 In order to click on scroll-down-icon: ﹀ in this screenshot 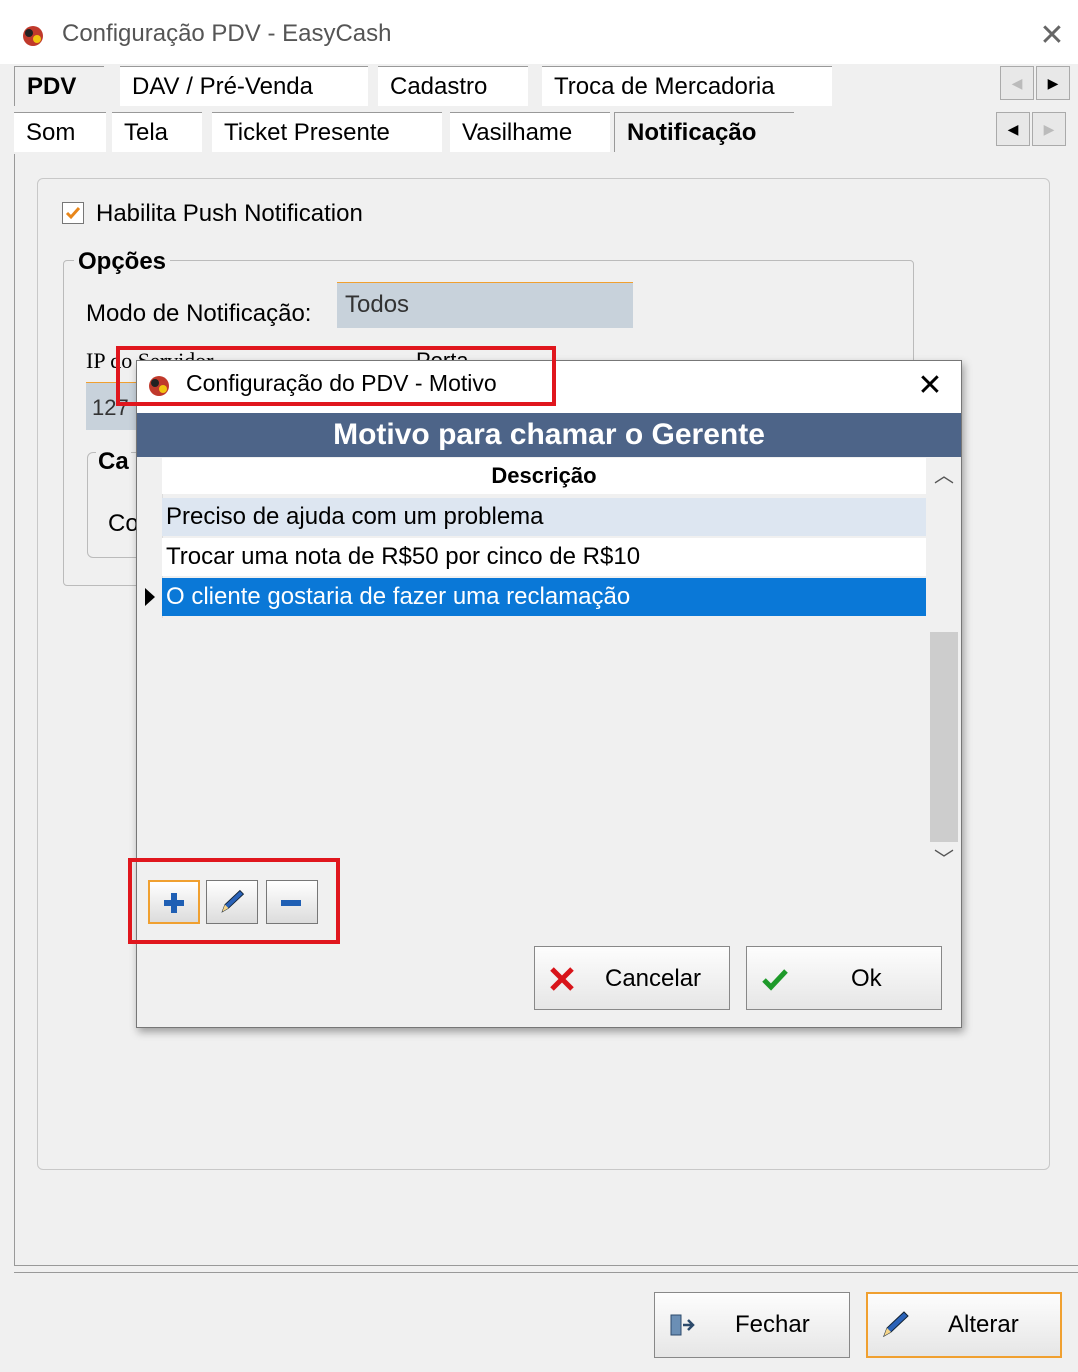, I will do `click(944, 860)`.